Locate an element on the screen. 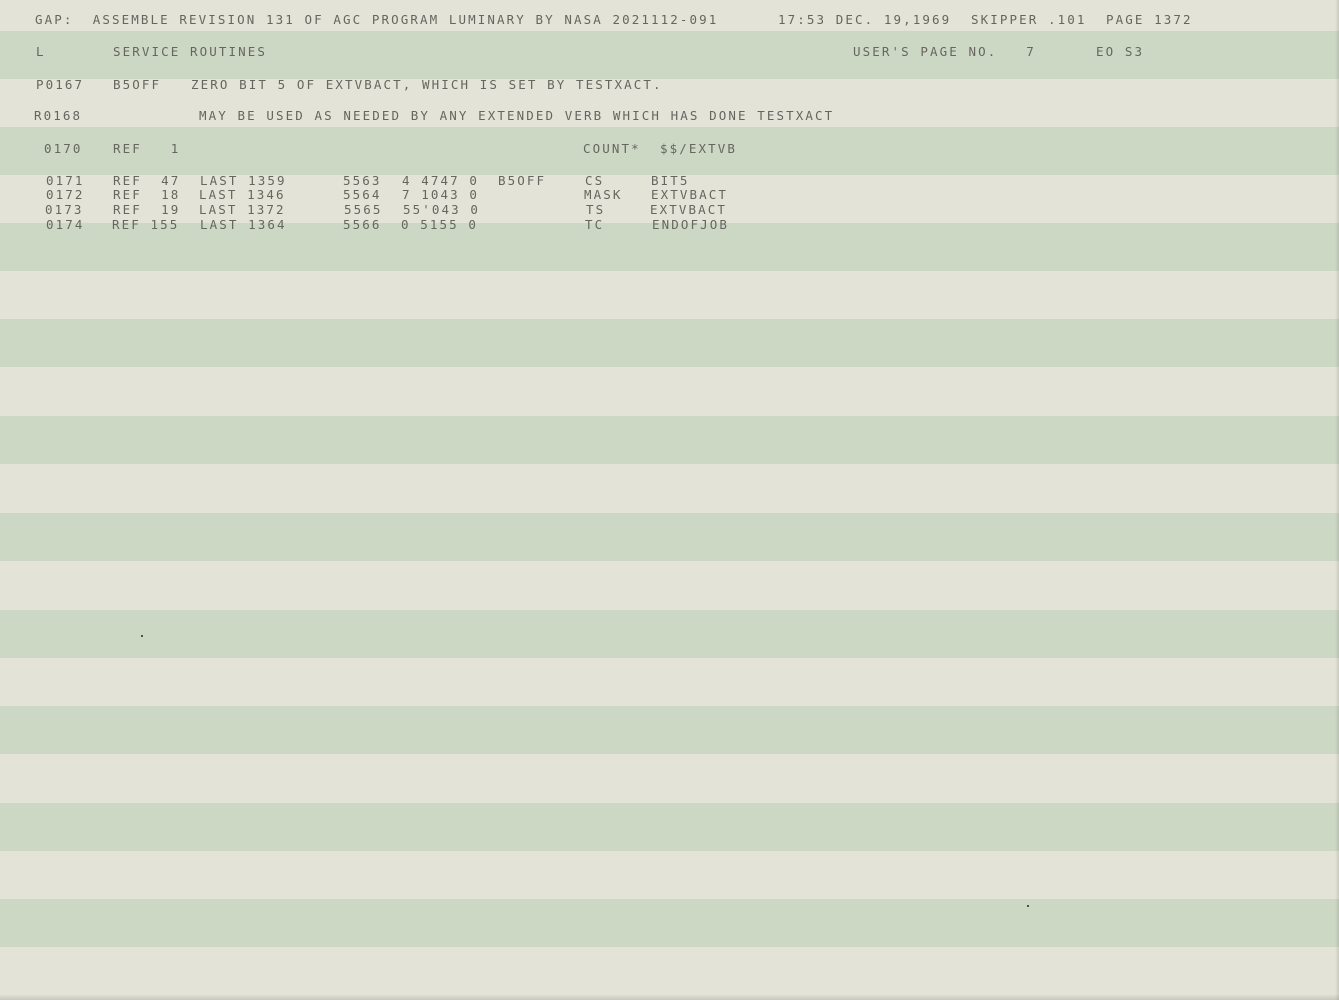 This screenshot has width=1339, height=1000. listing-address: 5563 is located at coordinates (362, 180).